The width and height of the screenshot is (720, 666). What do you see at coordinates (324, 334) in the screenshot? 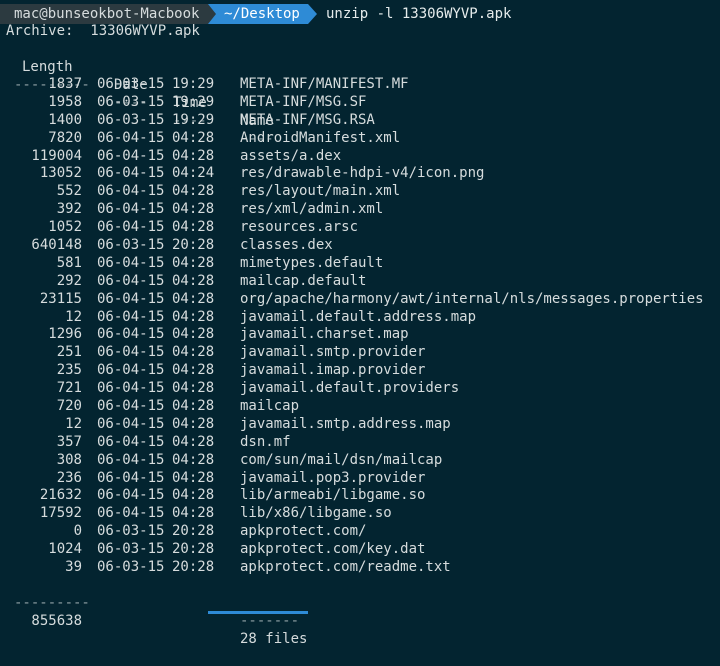
I see `file-name: javamail.charset.map` at bounding box center [324, 334].